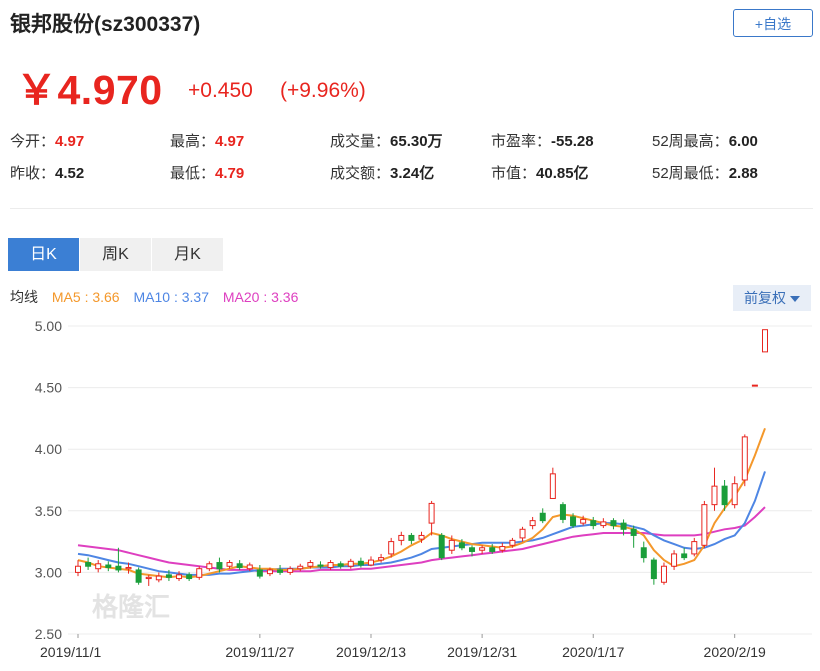 The height and width of the screenshot is (671, 820). Describe the element at coordinates (48, 449) in the screenshot. I see `y-tick-label: 4.00` at that location.